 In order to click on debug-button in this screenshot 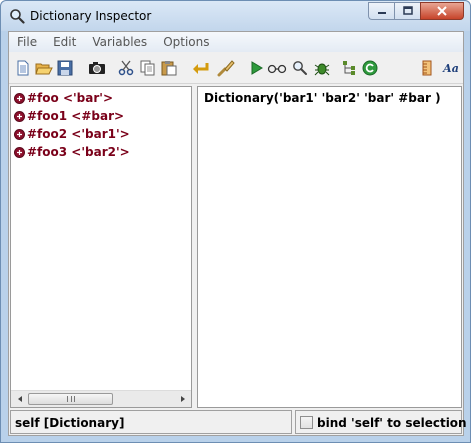, I will do `click(322, 68)`.